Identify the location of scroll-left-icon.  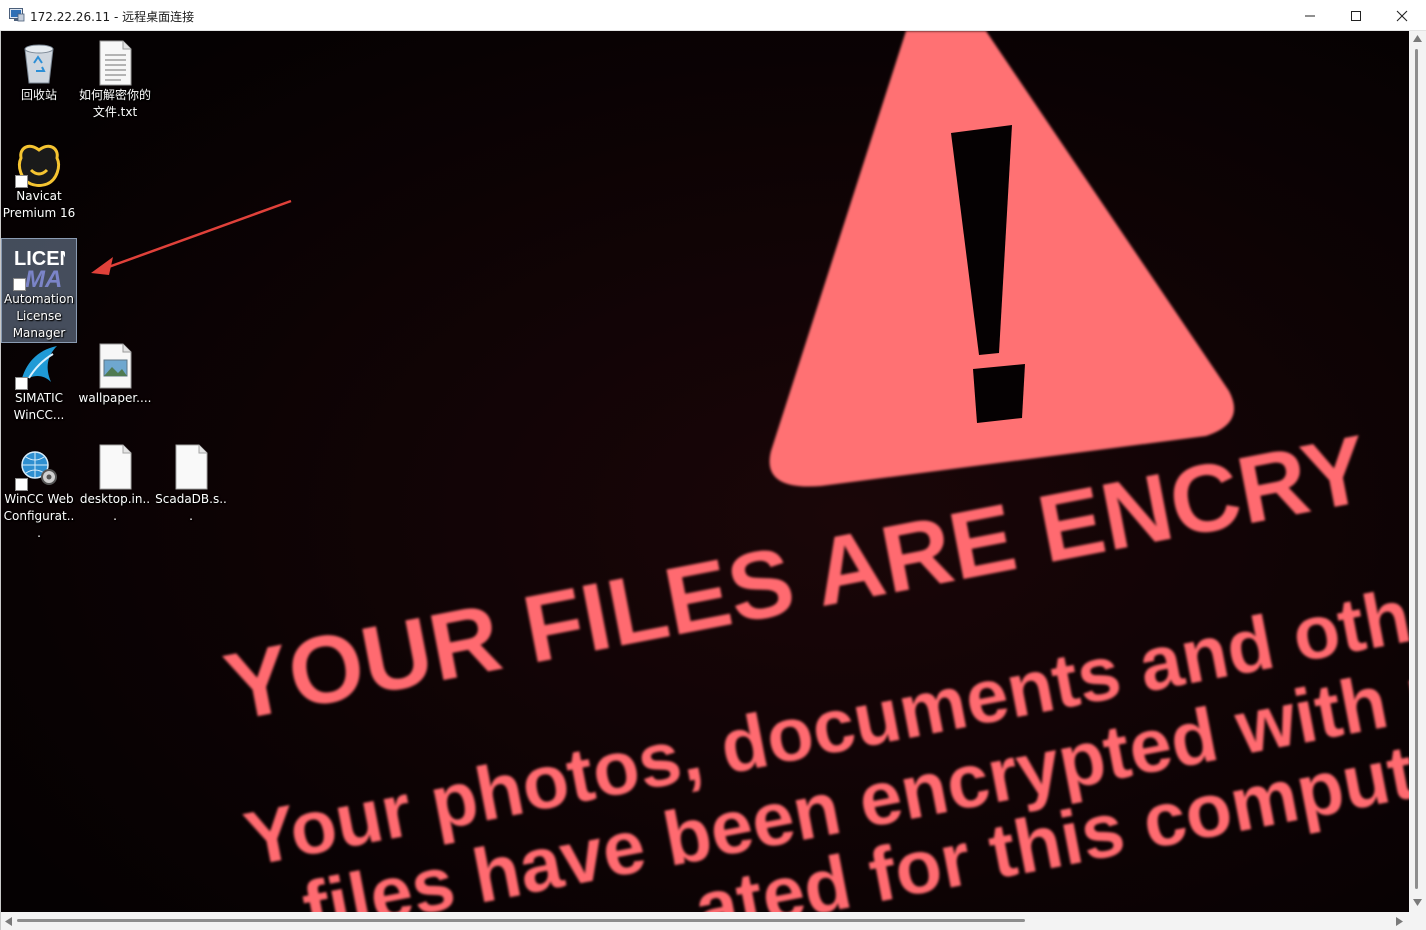
(8, 921).